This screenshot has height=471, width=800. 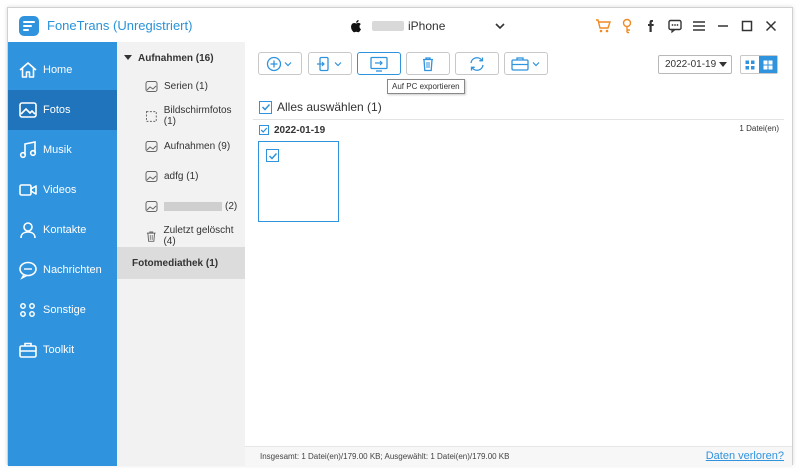 What do you see at coordinates (175, 263) in the screenshot?
I see `photo-library-label: Fotomediathek (1)` at bounding box center [175, 263].